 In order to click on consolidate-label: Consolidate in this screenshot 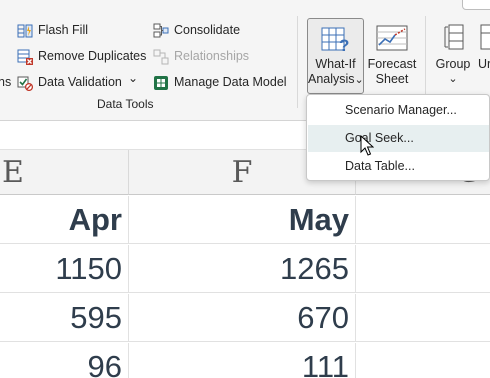, I will do `click(207, 30)`.